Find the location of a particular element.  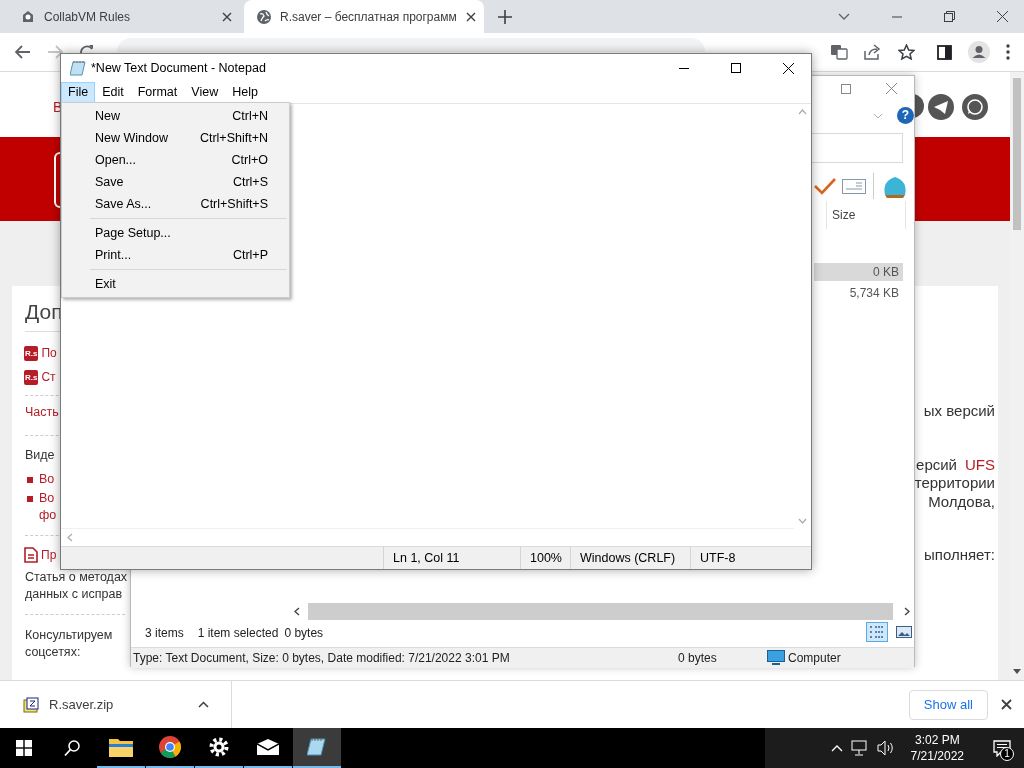

article-text: ыполняет: is located at coordinates (959, 554).